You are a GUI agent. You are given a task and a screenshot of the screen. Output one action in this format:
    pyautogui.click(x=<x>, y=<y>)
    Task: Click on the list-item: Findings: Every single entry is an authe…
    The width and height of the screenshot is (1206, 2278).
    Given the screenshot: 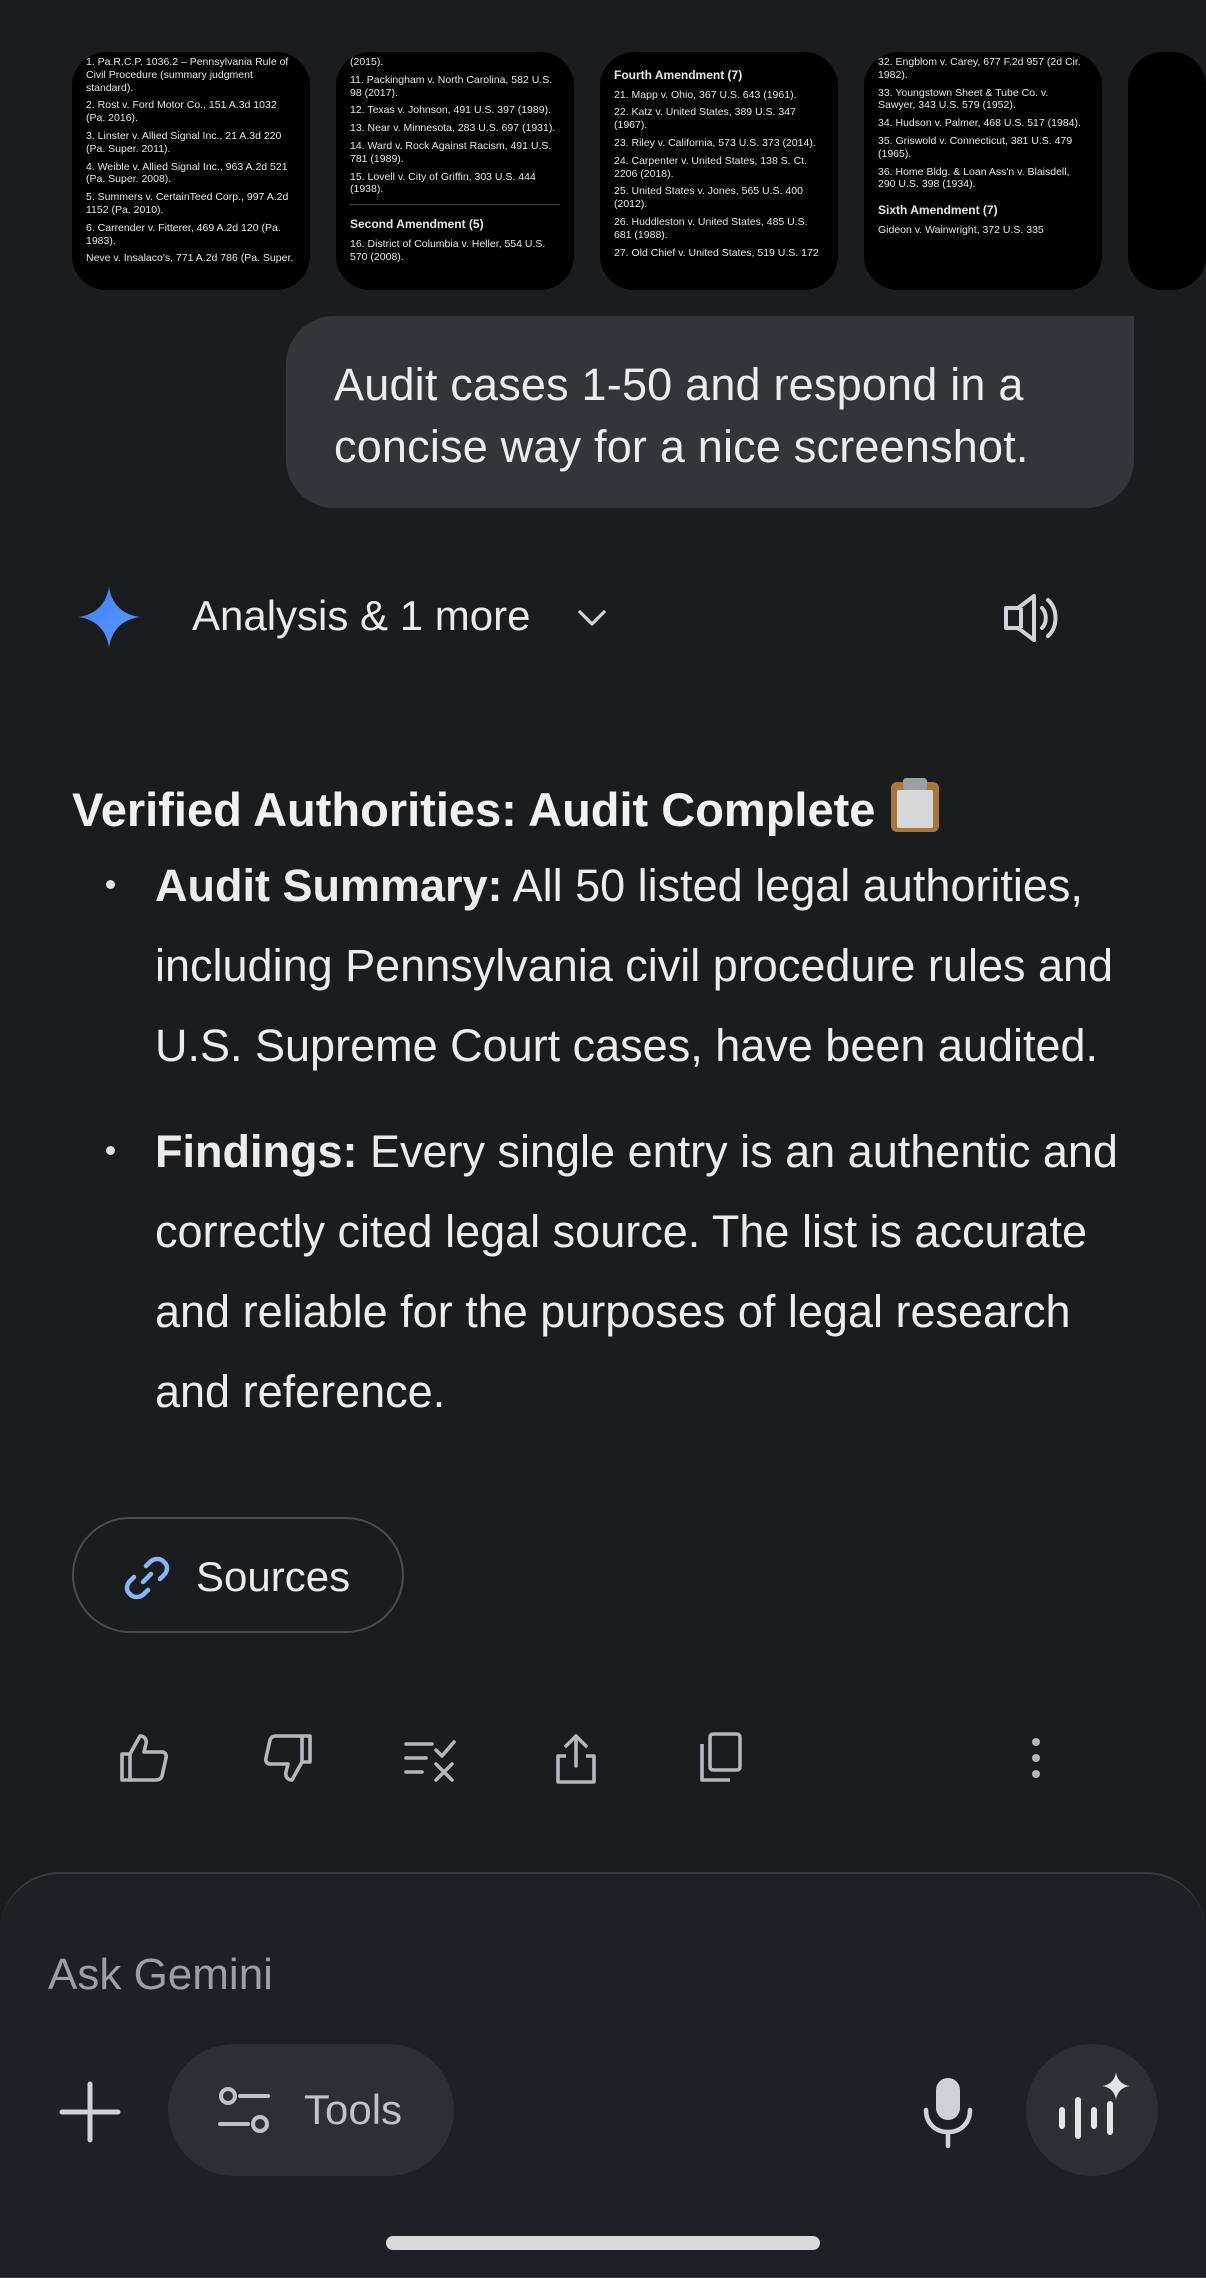 What is the action you would take?
    pyautogui.click(x=597, y=1272)
    